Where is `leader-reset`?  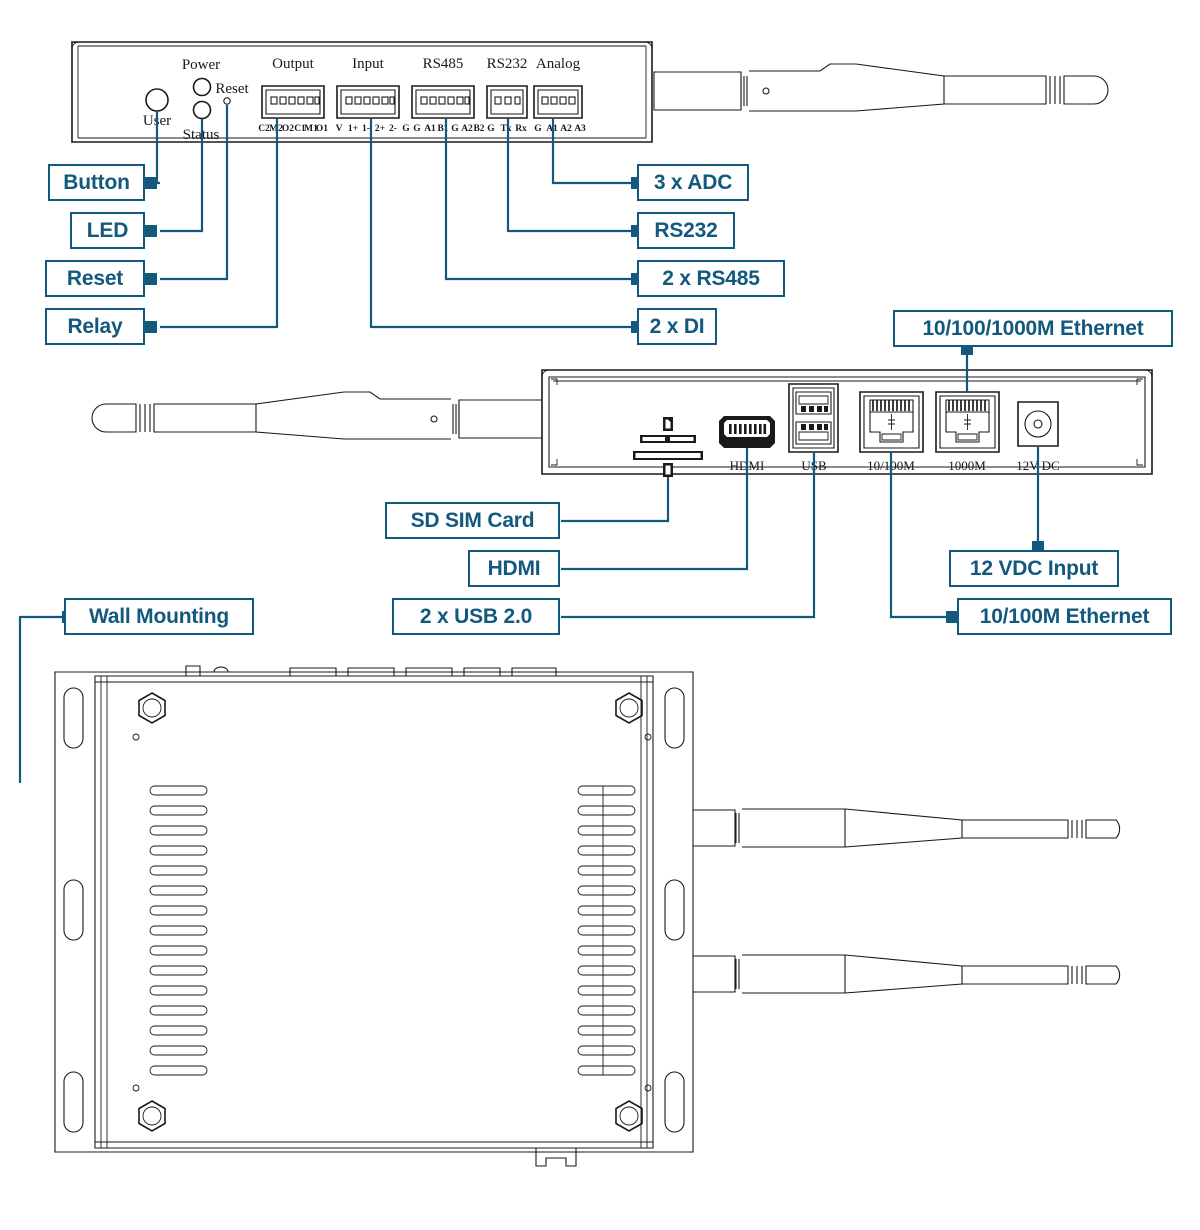
leader-reset is located at coordinates (194, 193).